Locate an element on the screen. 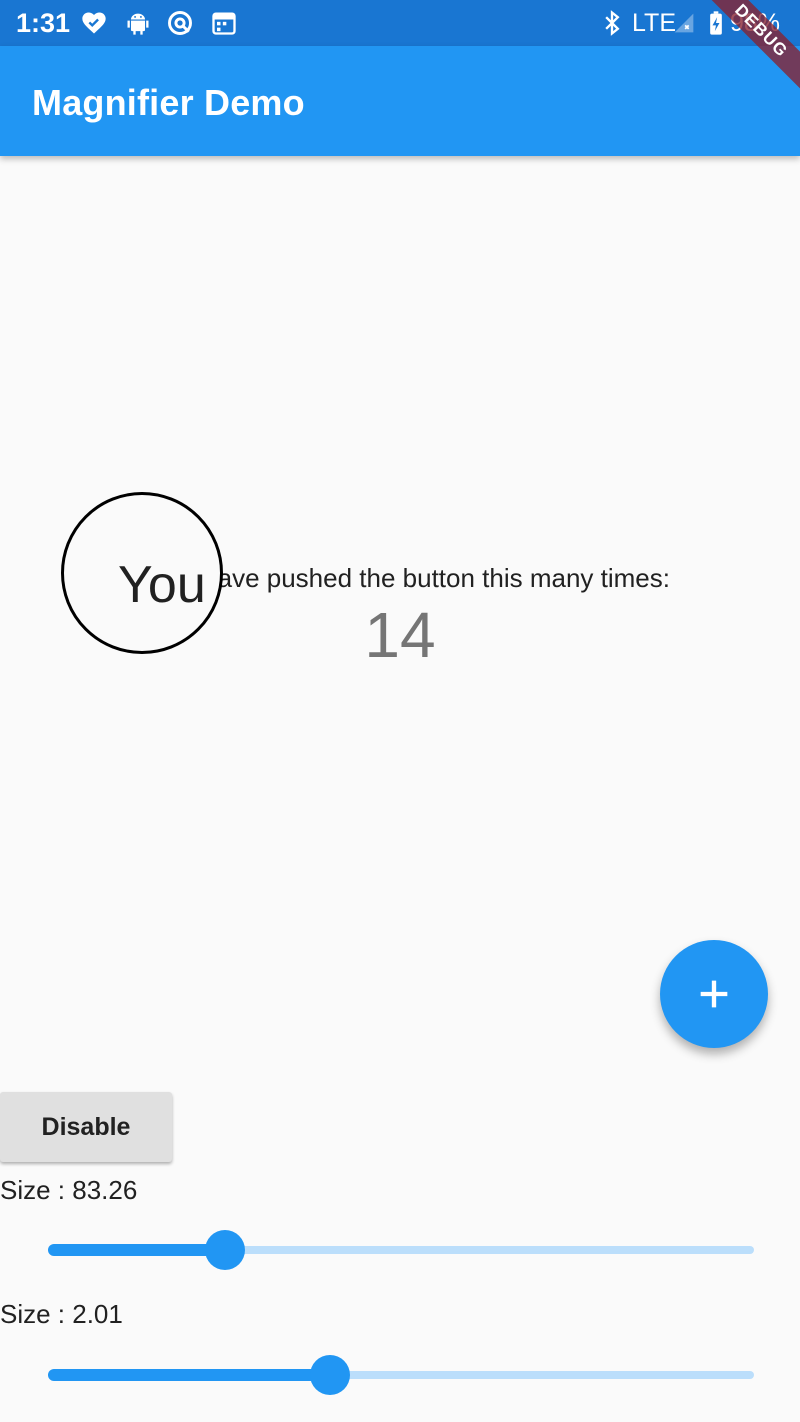 The image size is (800, 1422). magnifier-lens: You is located at coordinates (142, 573).